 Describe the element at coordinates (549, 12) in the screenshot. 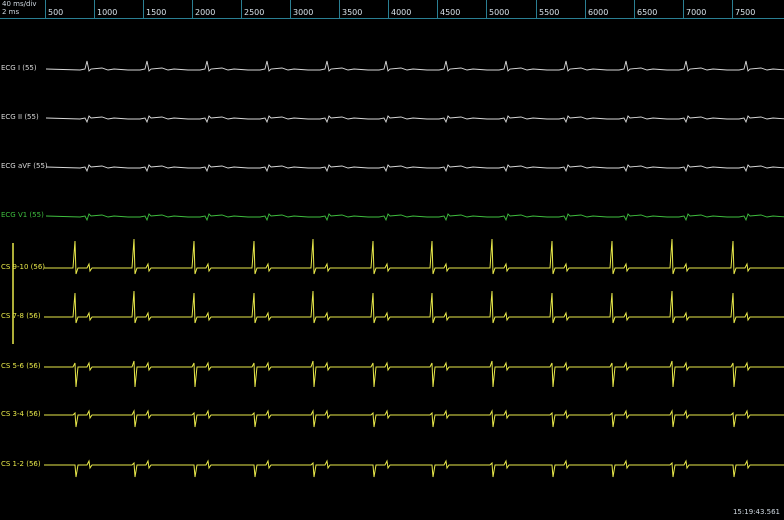

I see `ruler-tick-label: 5500` at that location.